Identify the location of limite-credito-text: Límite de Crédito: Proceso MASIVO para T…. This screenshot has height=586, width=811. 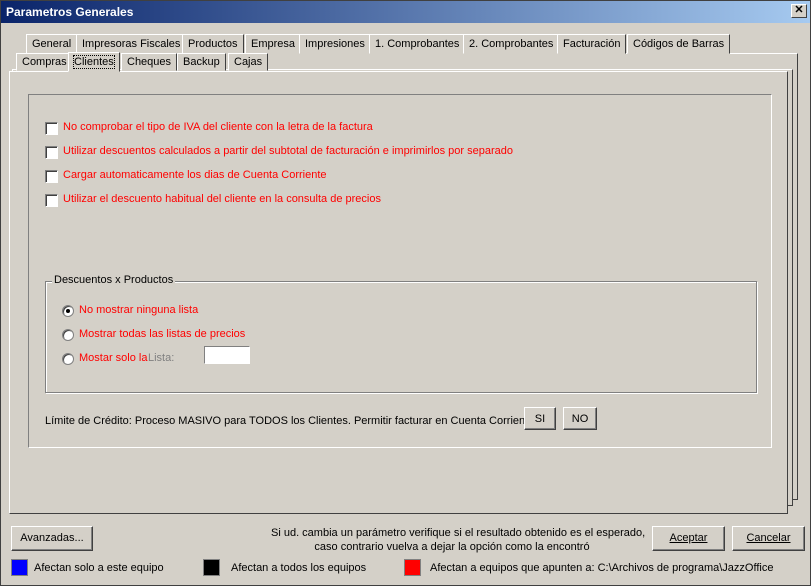
(290, 421).